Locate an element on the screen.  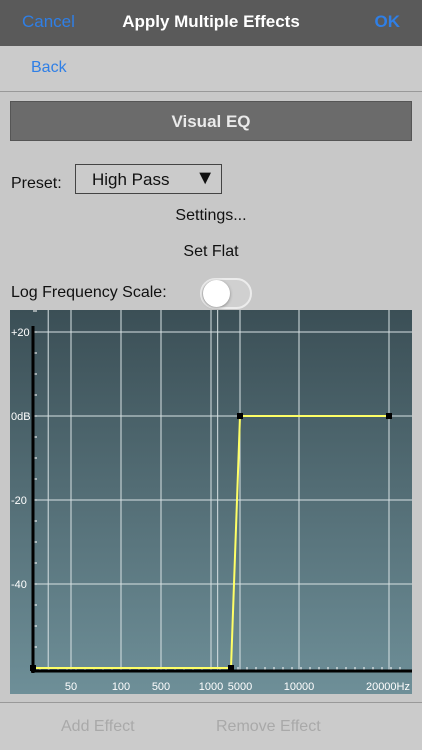
preset-label: Preset: is located at coordinates (36, 183).